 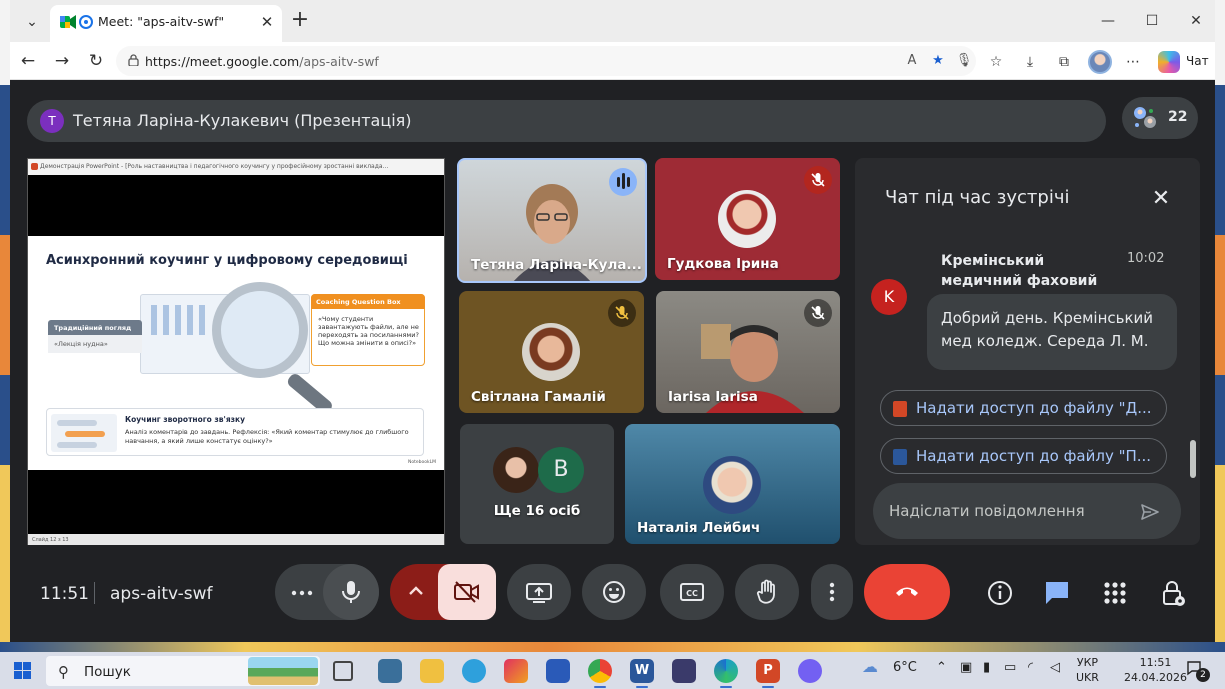 What do you see at coordinates (390, 671) in the screenshot?
I see `calculator-icon` at bounding box center [390, 671].